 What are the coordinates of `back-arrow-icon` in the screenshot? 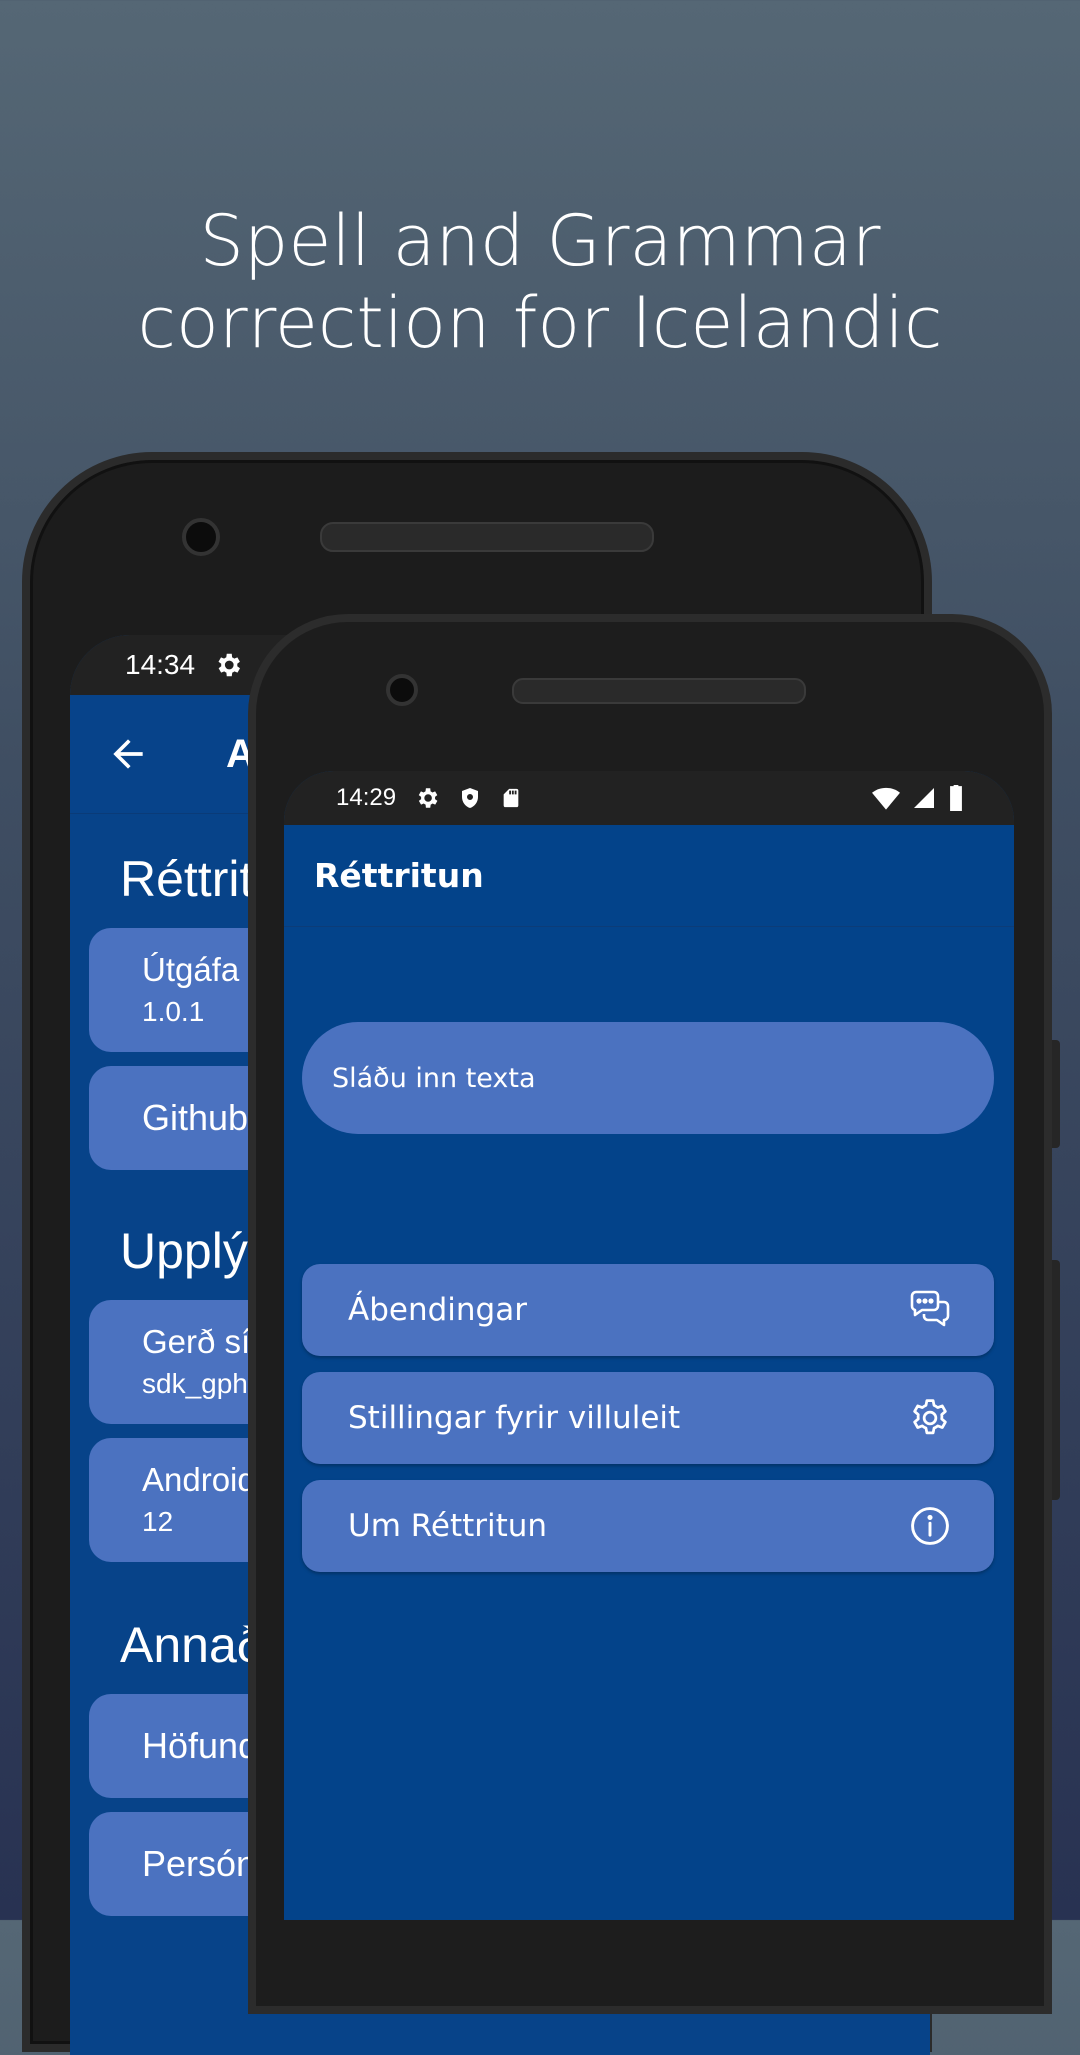 It's located at (128, 754).